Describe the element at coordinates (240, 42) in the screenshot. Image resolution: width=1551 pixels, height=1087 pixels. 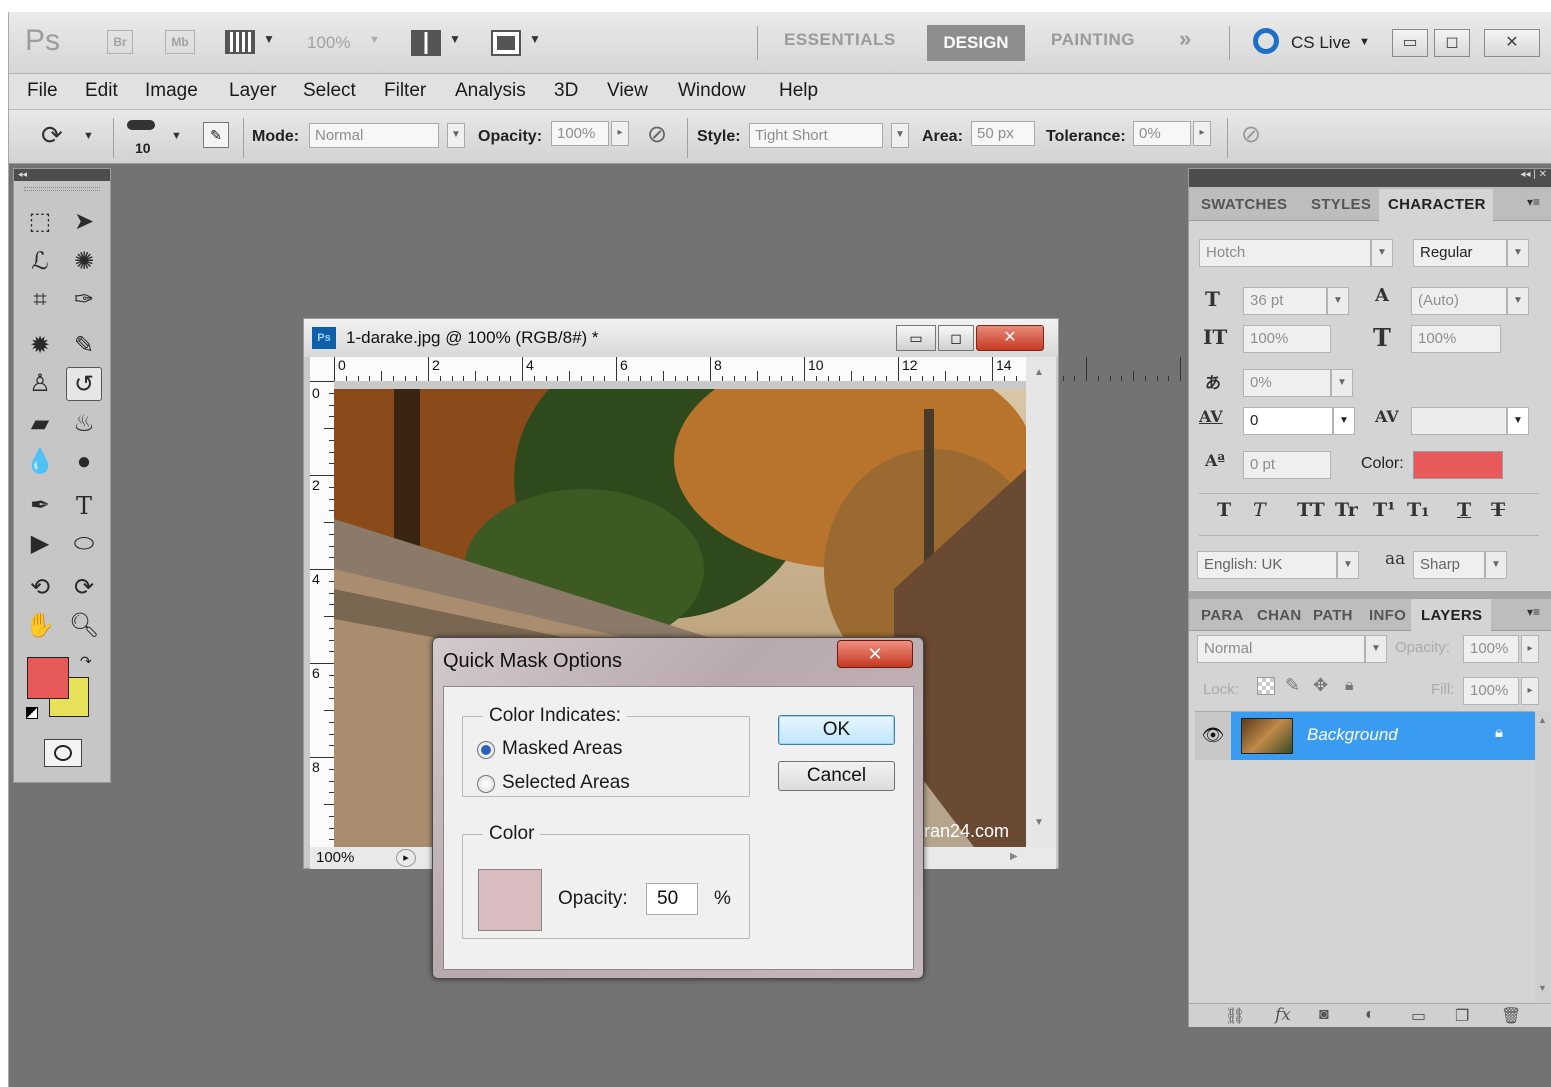
I see `extras-icon` at that location.